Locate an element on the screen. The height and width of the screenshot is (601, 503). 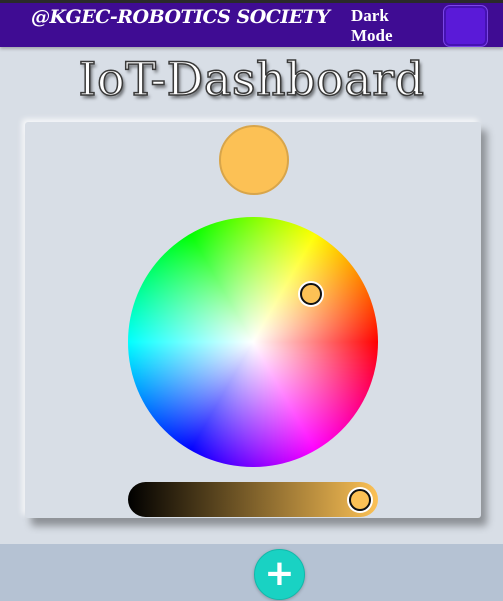
brightness-slider-handle is located at coordinates (360, 500).